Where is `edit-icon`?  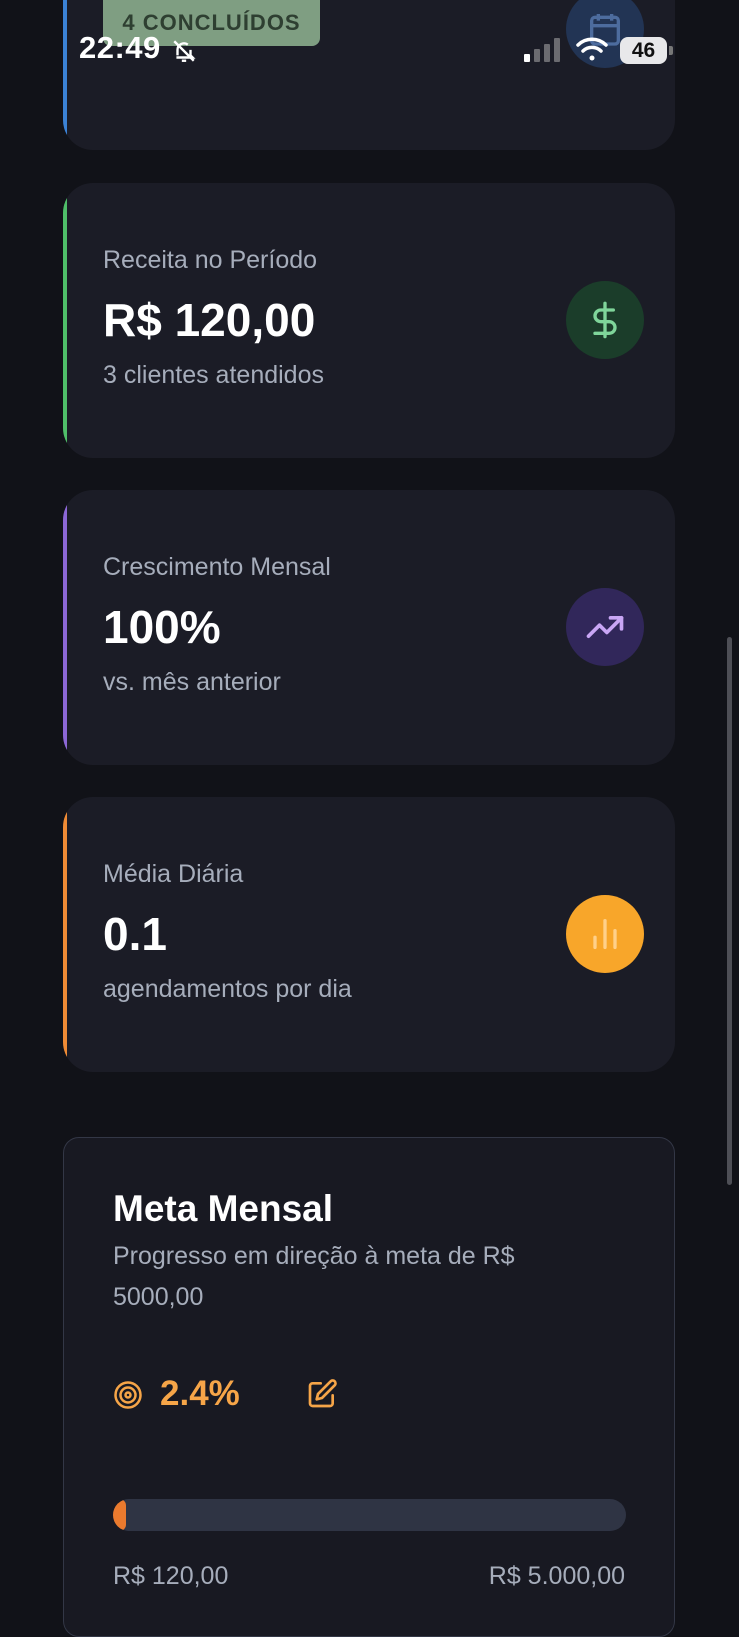 edit-icon is located at coordinates (322, 1394).